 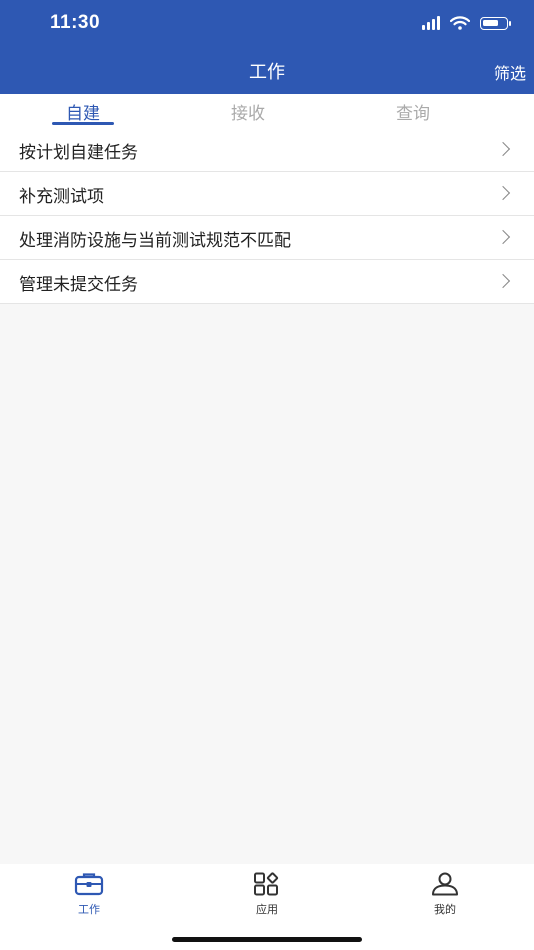 What do you see at coordinates (83, 111) in the screenshot?
I see `tab-self-created: 自建` at bounding box center [83, 111].